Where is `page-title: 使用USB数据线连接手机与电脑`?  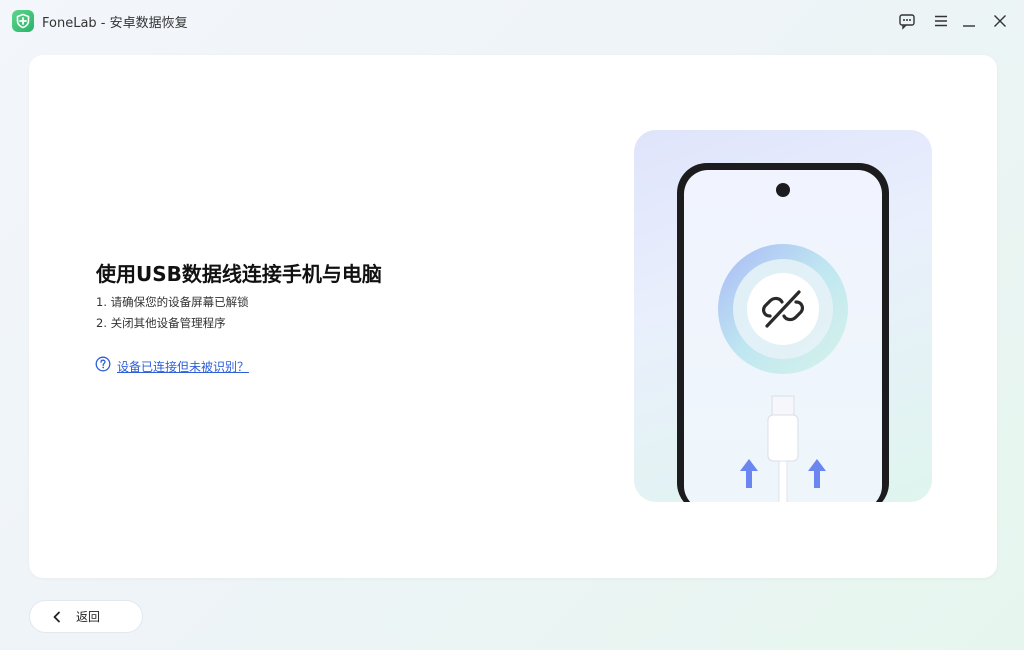 page-title: 使用USB数据线连接手机与电脑 is located at coordinates (239, 274).